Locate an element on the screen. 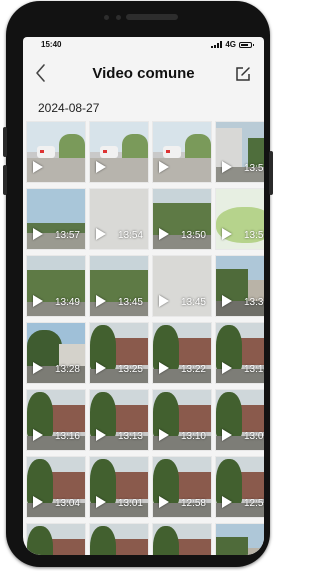 The width and height of the screenshot is (320, 571). nav-bar: Video comune is located at coordinates (143, 76).